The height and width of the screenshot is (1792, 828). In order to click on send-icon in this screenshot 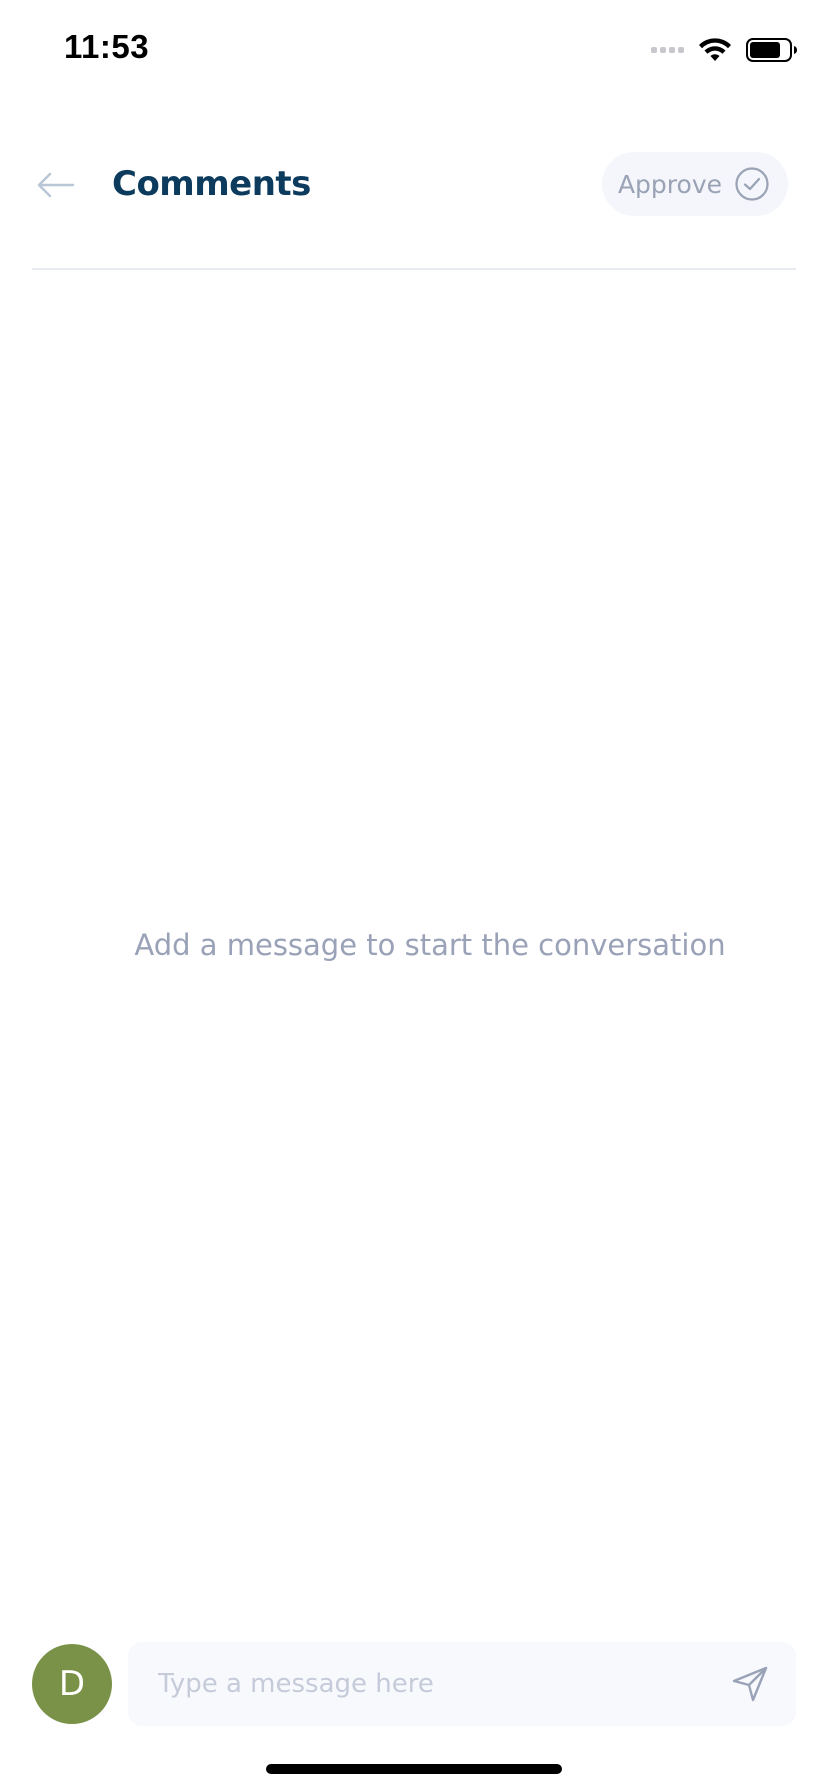, I will do `click(750, 1684)`.